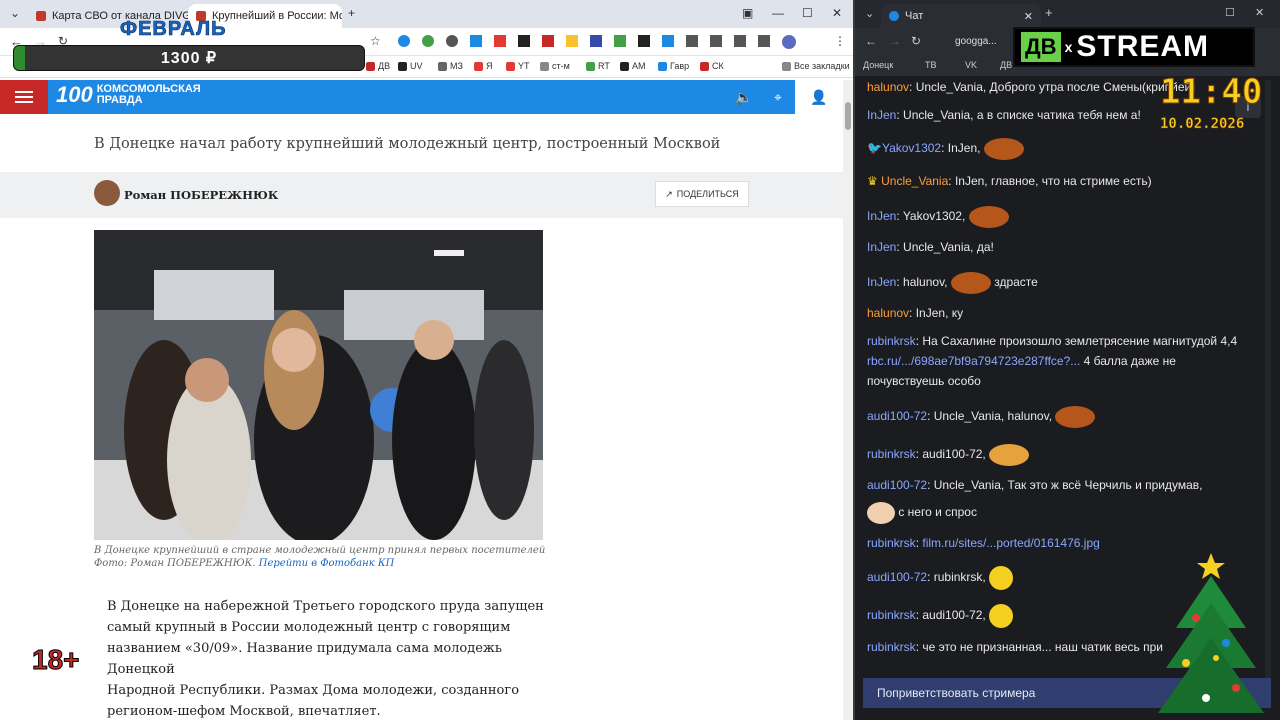  What do you see at coordinates (981, 417) in the screenshot?
I see `chat-message: audi100-72: Uncle_Vania, halunov,` at bounding box center [981, 417].